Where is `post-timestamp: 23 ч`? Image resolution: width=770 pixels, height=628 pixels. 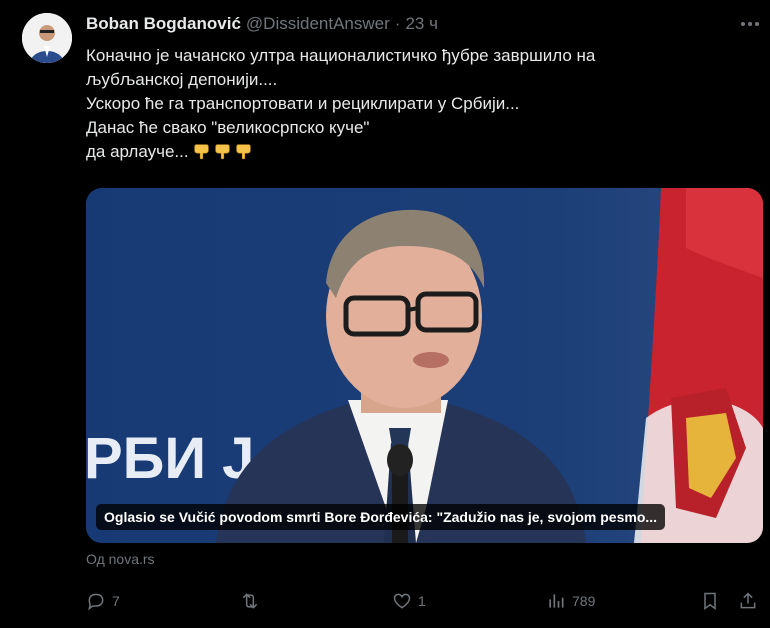
post-timestamp: 23 ч is located at coordinates (421, 24).